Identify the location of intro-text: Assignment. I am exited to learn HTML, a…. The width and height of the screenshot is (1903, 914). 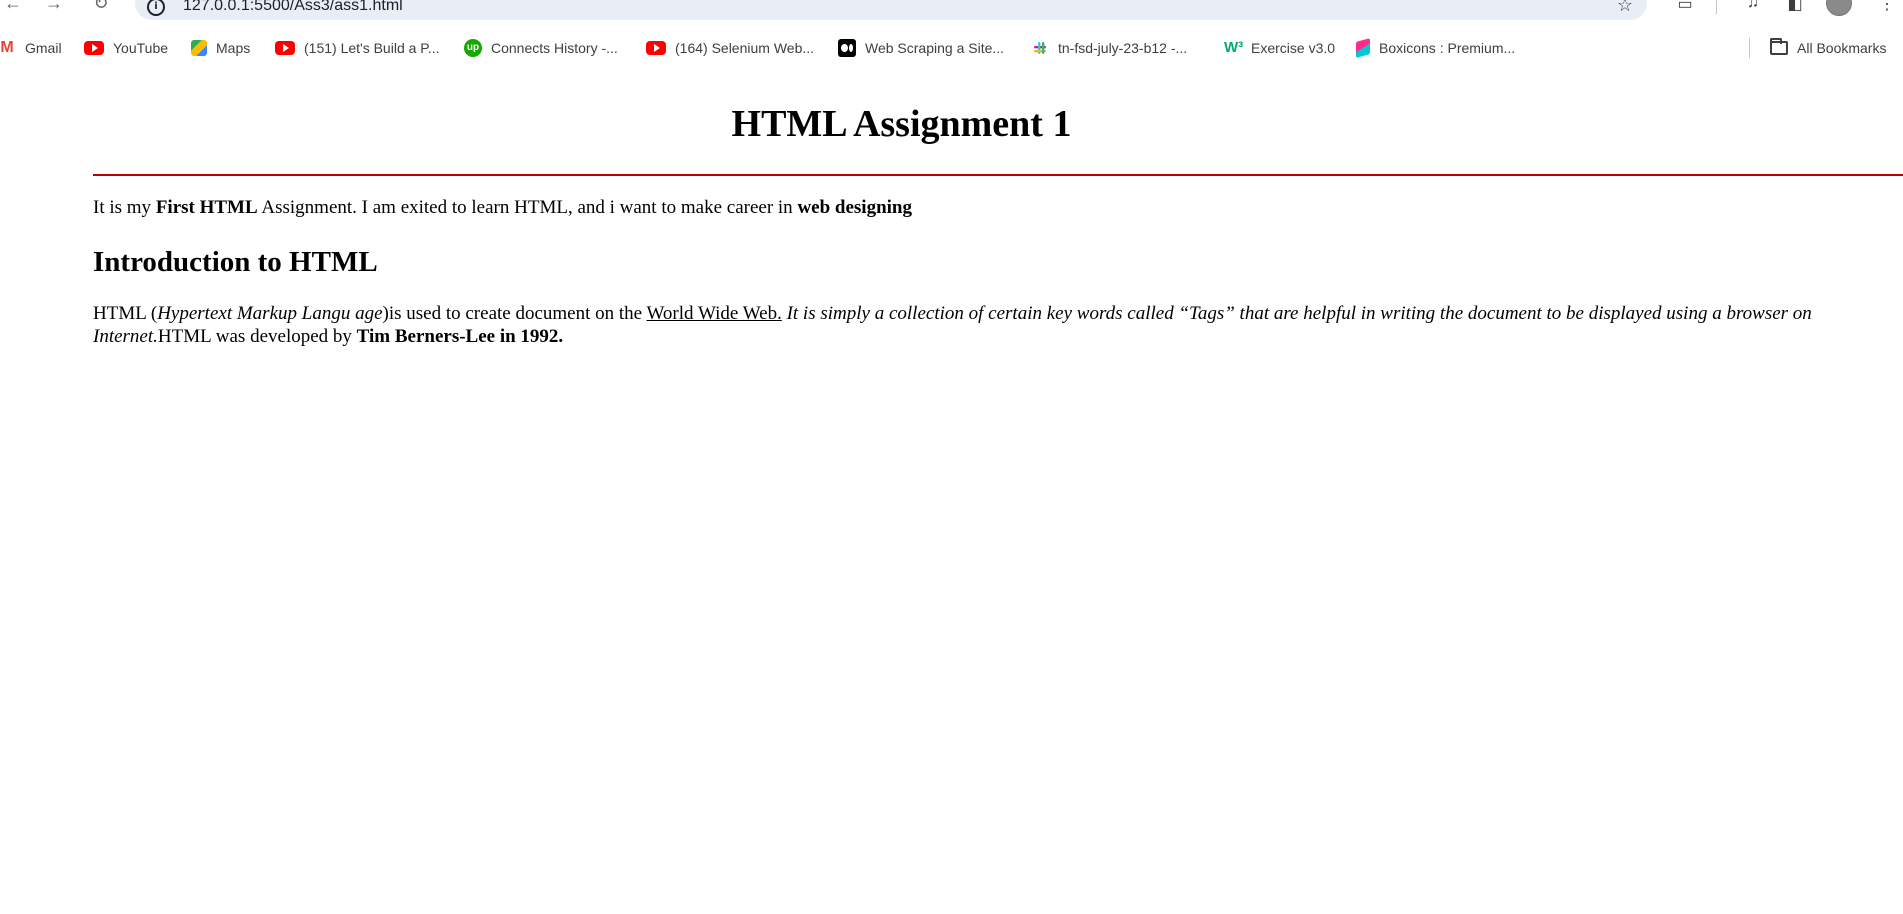
(527, 207).